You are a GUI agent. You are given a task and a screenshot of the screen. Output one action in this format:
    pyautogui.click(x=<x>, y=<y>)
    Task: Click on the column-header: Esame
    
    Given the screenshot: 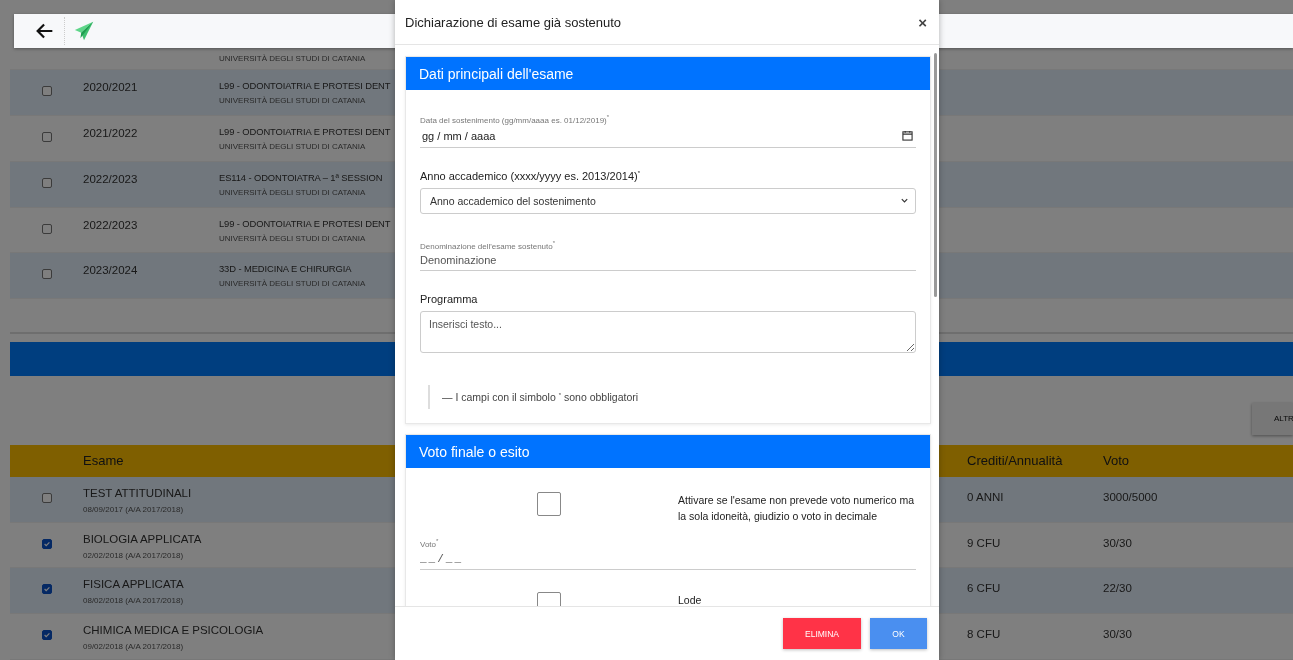 What is the action you would take?
    pyautogui.click(x=103, y=461)
    